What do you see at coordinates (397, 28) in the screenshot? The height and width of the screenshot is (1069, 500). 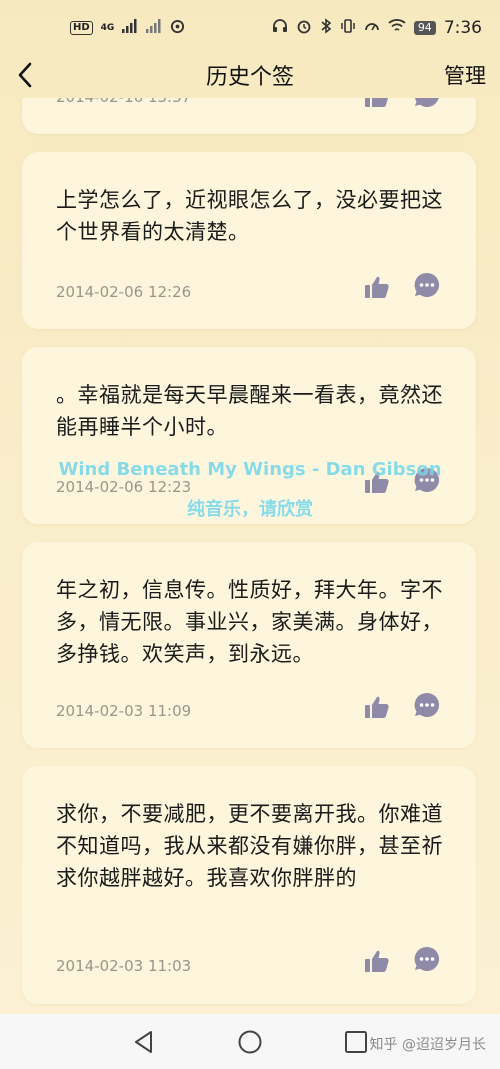 I see `wifi-icon` at bounding box center [397, 28].